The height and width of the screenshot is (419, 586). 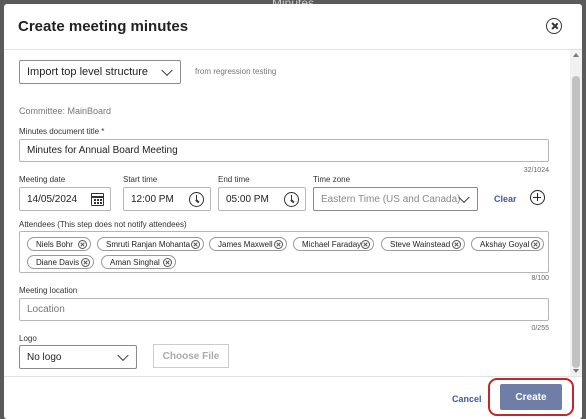 What do you see at coordinates (65, 111) in the screenshot?
I see `committee-label: Committee: MainBoard` at bounding box center [65, 111].